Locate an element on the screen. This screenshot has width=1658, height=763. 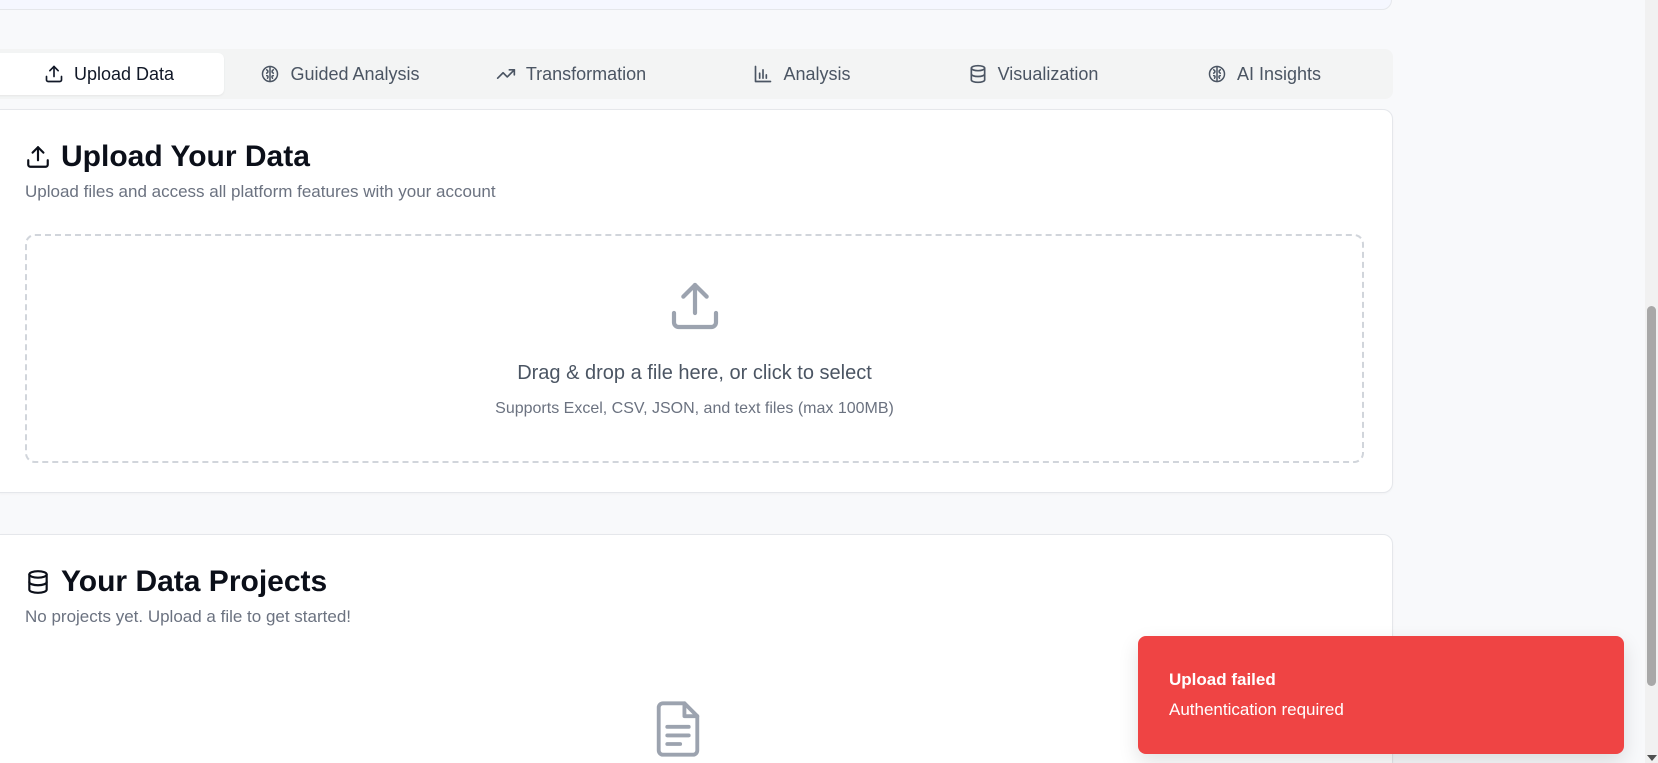
projects-card-title: Your Data Projects is located at coordinates (176, 582).